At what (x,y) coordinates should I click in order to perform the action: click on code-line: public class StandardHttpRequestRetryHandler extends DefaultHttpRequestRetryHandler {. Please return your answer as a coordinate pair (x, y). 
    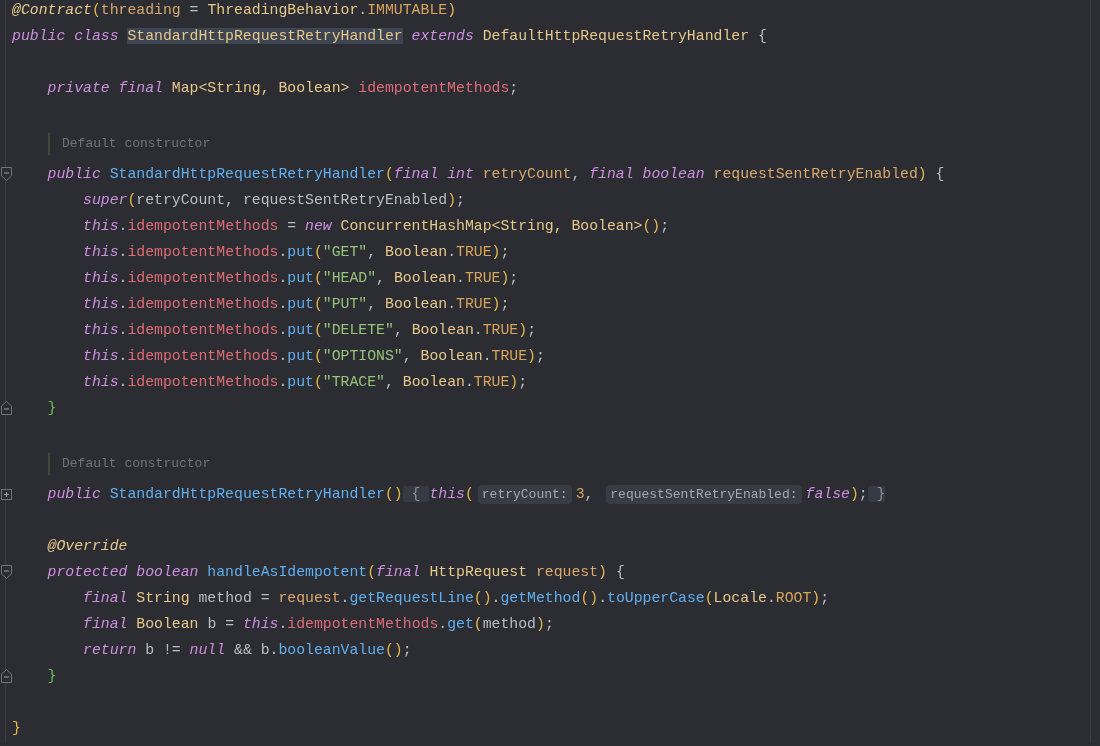
    Looking at the image, I should click on (389, 36).